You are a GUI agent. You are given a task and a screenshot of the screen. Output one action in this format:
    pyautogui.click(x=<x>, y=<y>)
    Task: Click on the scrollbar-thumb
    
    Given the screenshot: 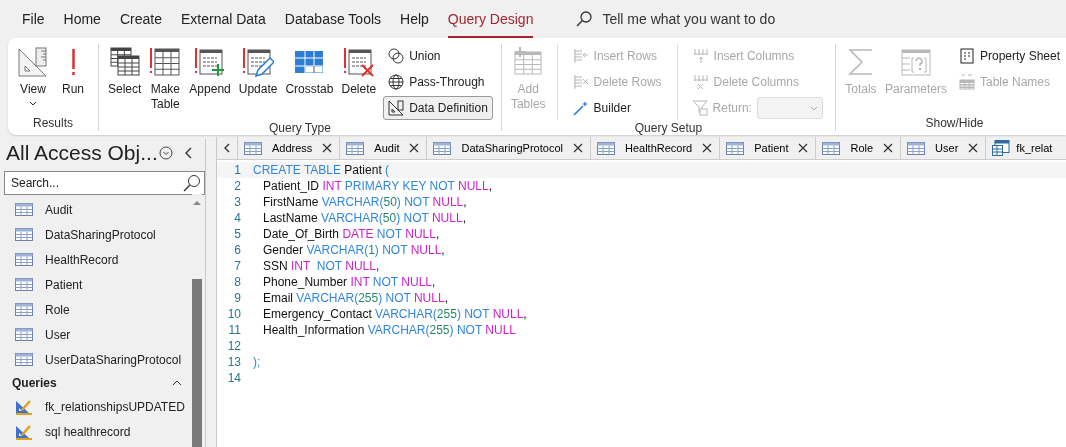 What is the action you would take?
    pyautogui.click(x=197, y=363)
    